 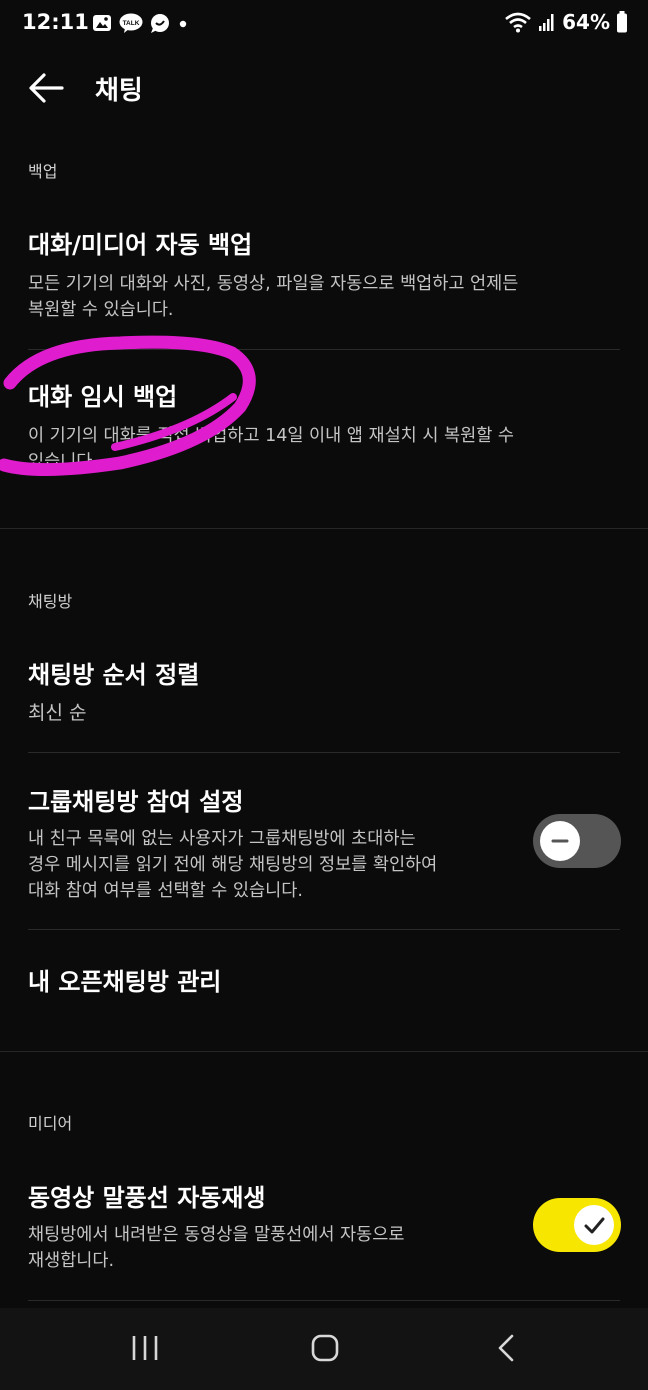 What do you see at coordinates (50, 1123) in the screenshot?
I see `section-header-media: 미디어` at bounding box center [50, 1123].